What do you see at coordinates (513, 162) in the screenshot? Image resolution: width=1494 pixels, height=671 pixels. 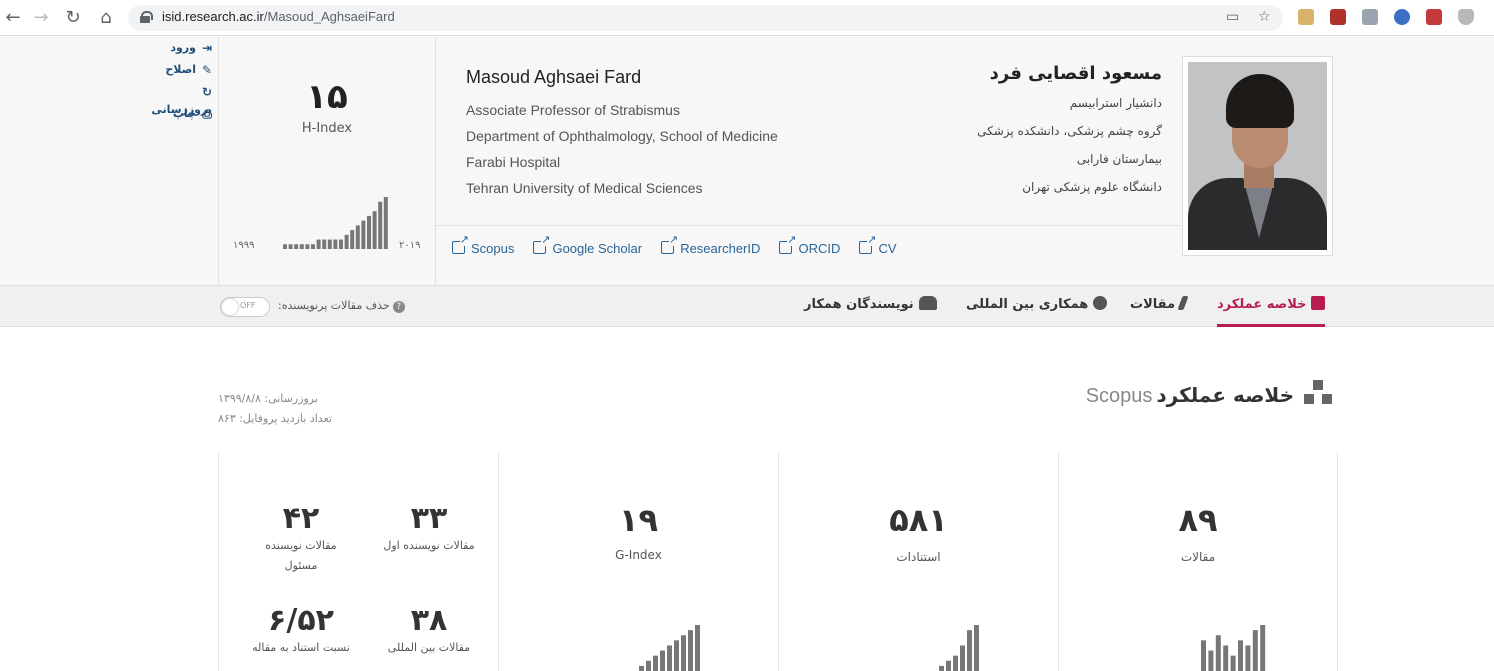 I see `hospital-english: Farabi Hospital` at bounding box center [513, 162].